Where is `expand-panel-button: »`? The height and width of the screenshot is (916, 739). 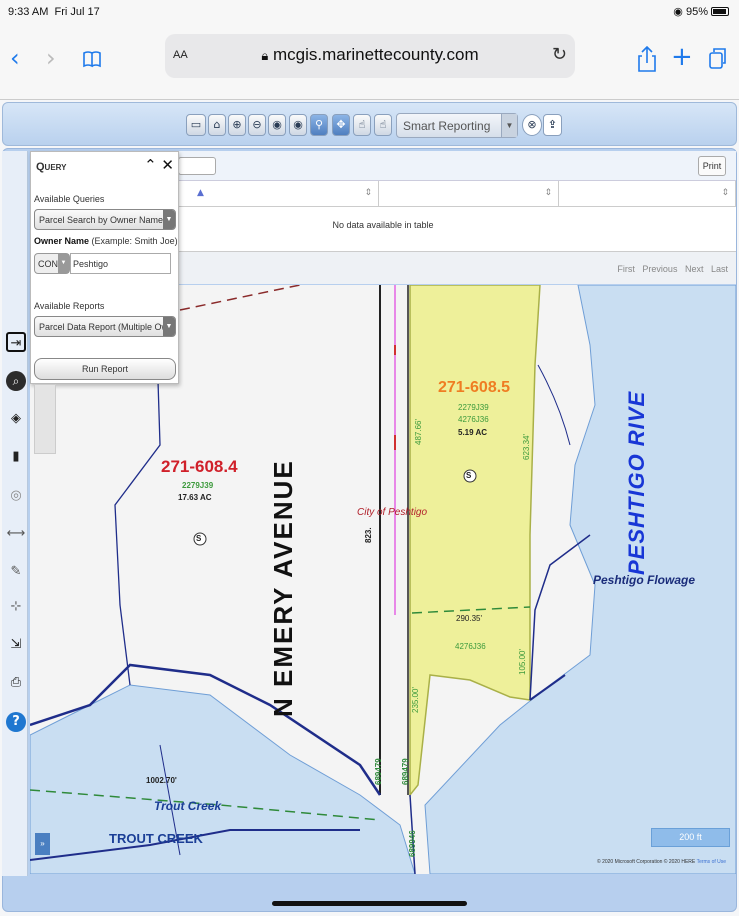 expand-panel-button: » is located at coordinates (42, 844).